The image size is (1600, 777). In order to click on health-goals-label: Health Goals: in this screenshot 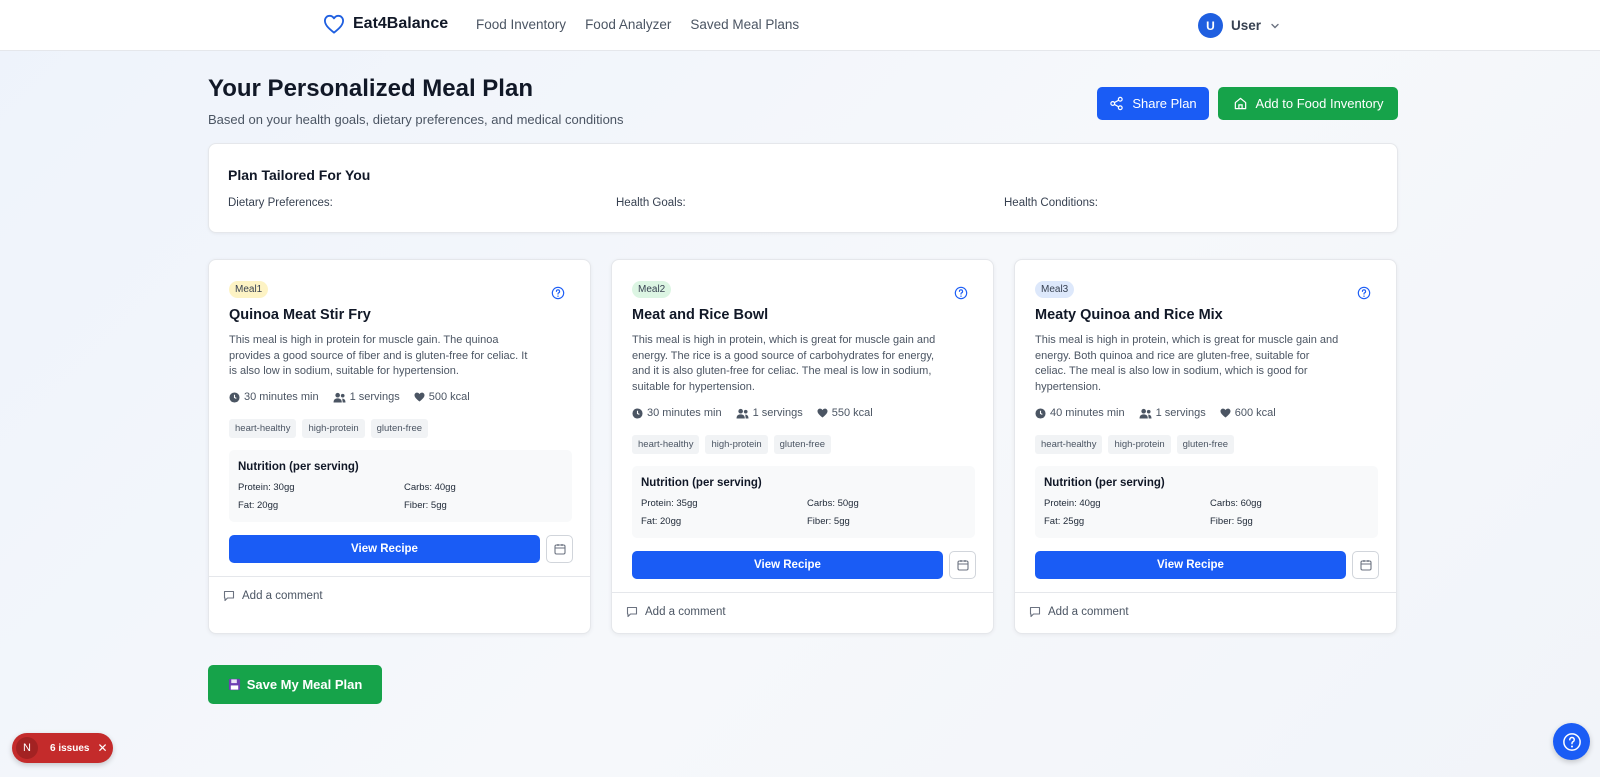, I will do `click(651, 203)`.